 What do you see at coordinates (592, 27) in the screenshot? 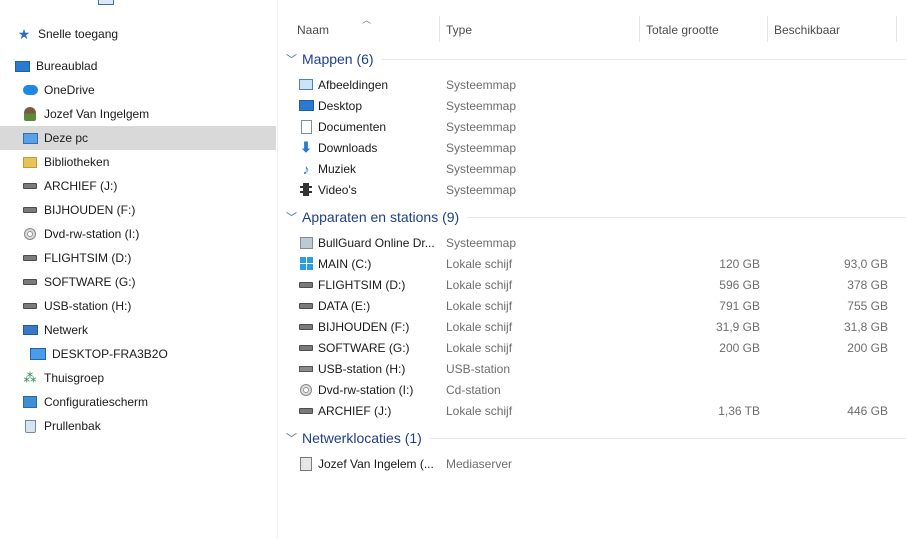
I see `column-header: ︿ Naam Type Totale grootte Beschikbaar` at bounding box center [592, 27].